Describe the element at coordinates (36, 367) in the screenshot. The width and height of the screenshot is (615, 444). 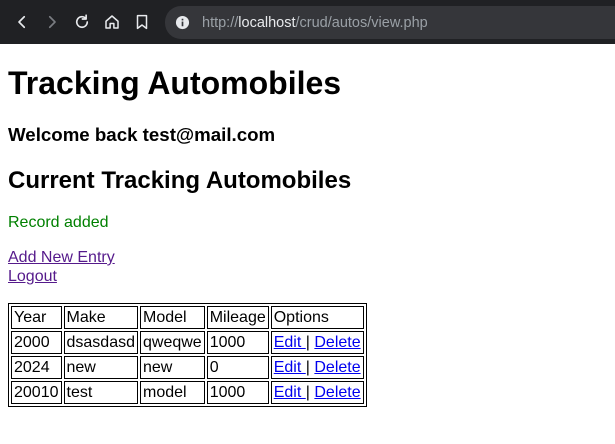
I see `cell-year: 2024` at that location.